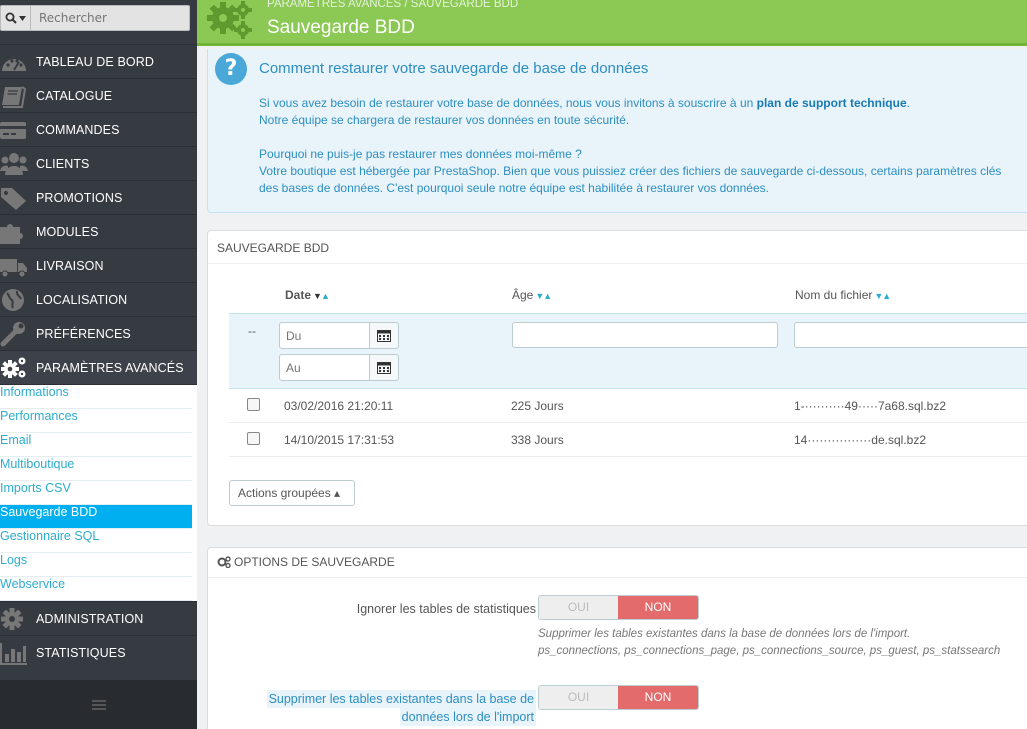 The height and width of the screenshot is (729, 1027). What do you see at coordinates (67, 232) in the screenshot?
I see `sidebar-item-label: MODULES` at bounding box center [67, 232].